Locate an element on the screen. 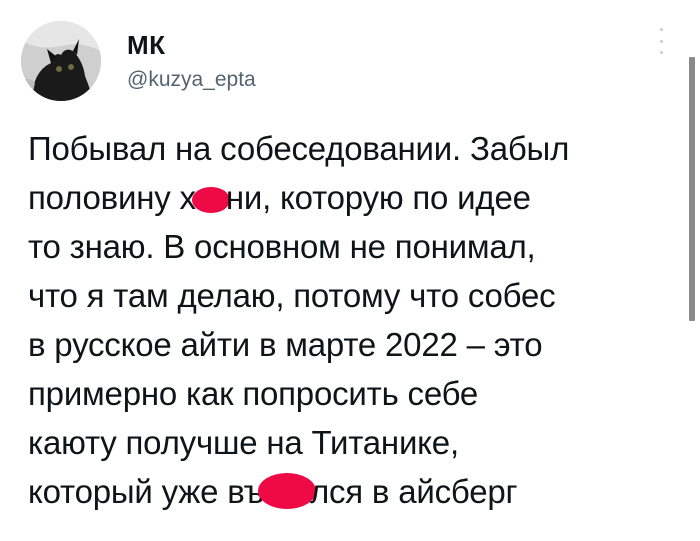 The image size is (700, 541). tweet-line-part: лся в айсберг is located at coordinates (413, 491).